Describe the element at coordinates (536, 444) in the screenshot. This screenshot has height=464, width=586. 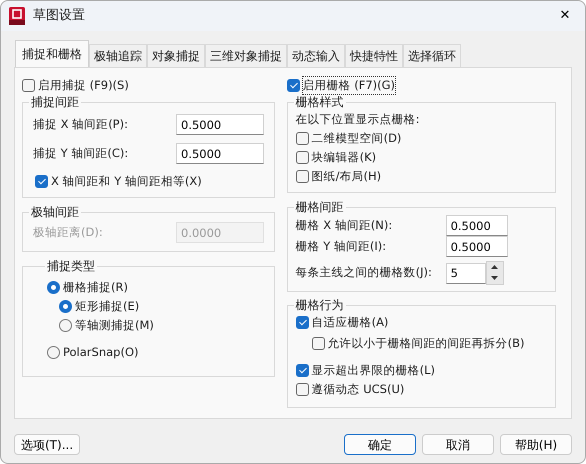
I see `button: 帮助(H)` at that location.